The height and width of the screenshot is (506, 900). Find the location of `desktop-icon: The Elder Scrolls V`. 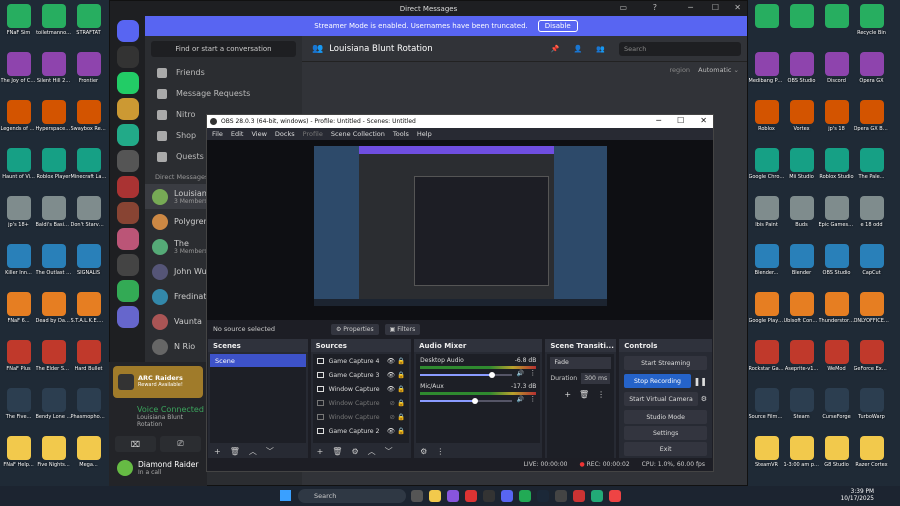

desktop-icon: The Elder Scrolls V is located at coordinates (53, 360).